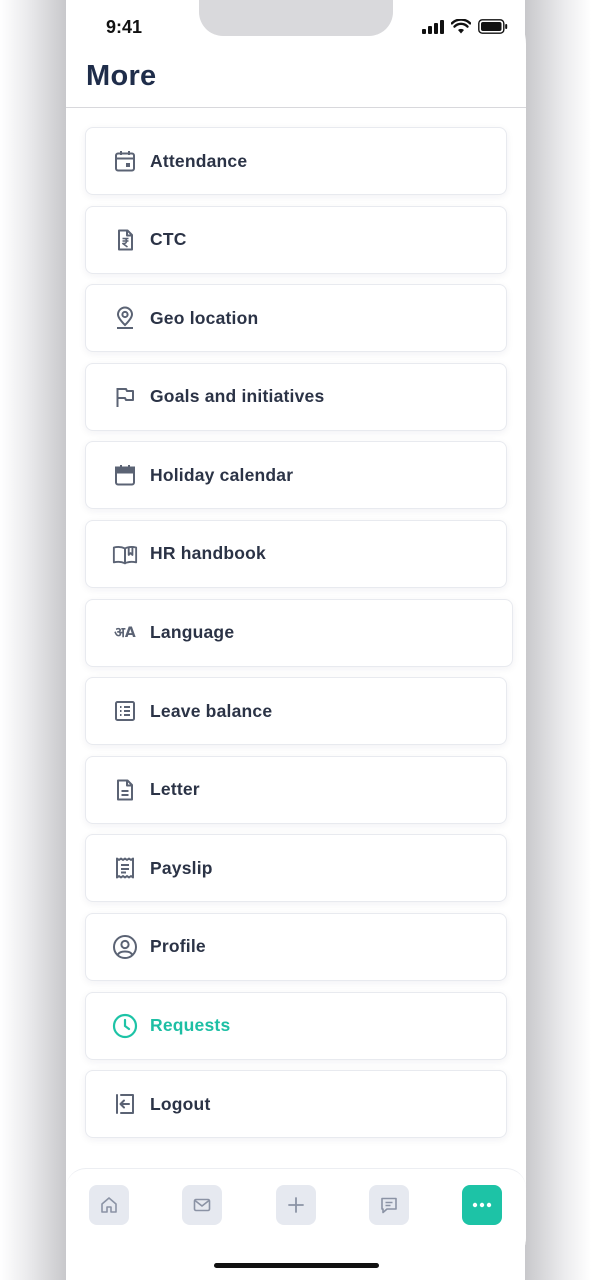  Describe the element at coordinates (296, 161) in the screenshot. I see `menu-item-attendance: Attendance` at that location.